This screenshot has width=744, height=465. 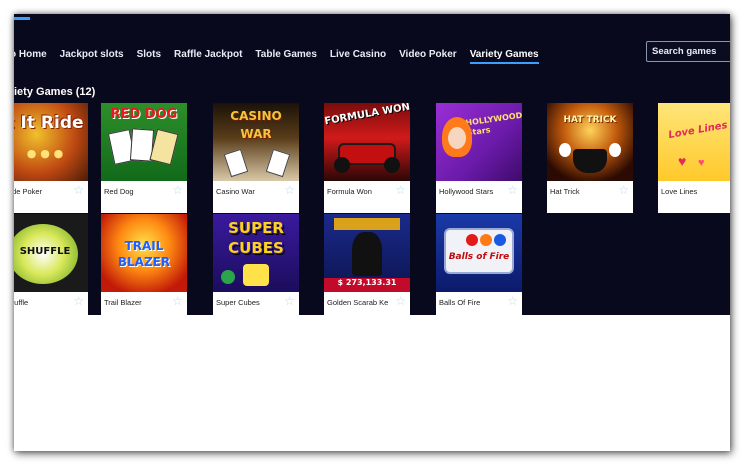 I want to click on game-tile-hat-trick: HAT TRICK Hat Trick ☆, so click(x=590, y=158).